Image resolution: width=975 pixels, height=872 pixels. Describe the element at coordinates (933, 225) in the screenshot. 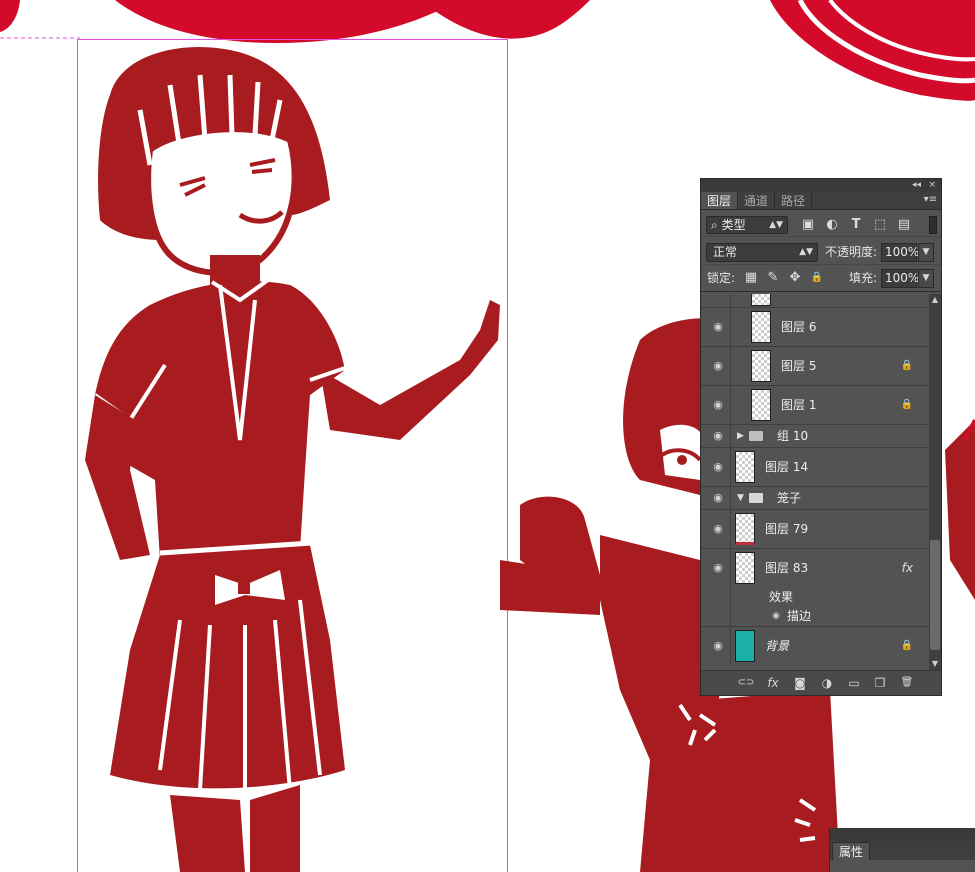

I see `filter-toggle-switch` at that location.